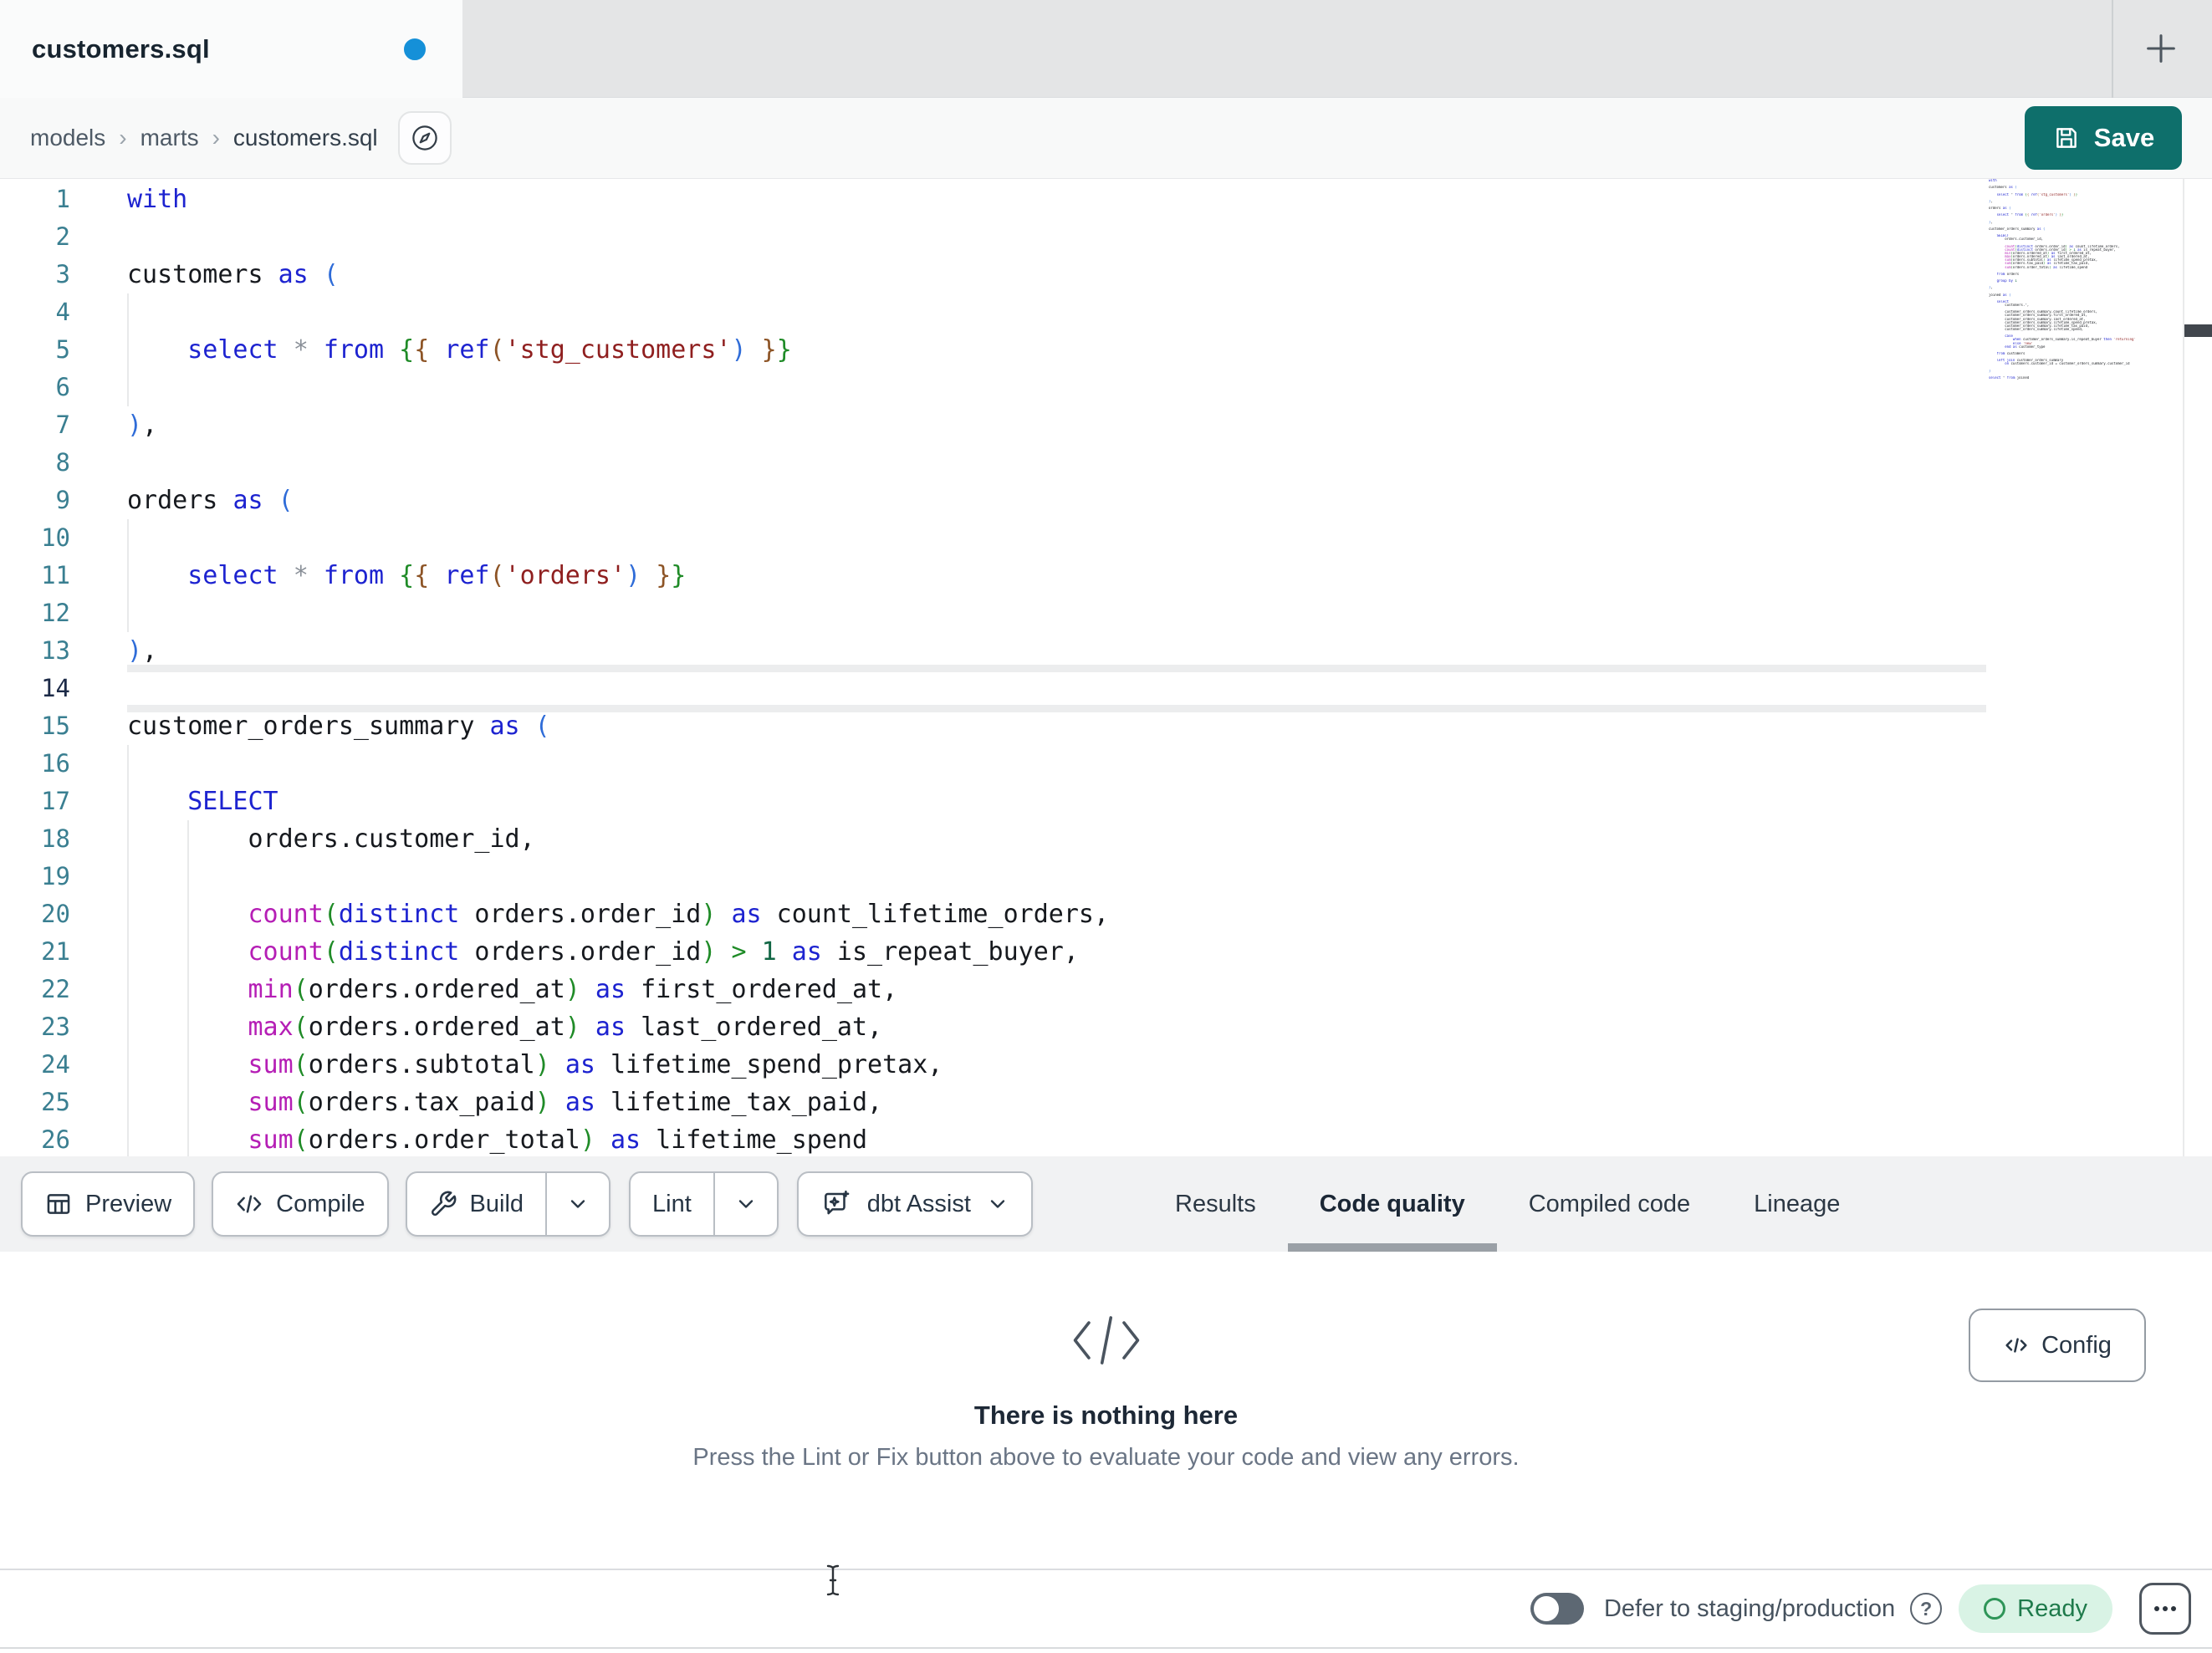  What do you see at coordinates (56, 650) in the screenshot?
I see `line-number: 13` at bounding box center [56, 650].